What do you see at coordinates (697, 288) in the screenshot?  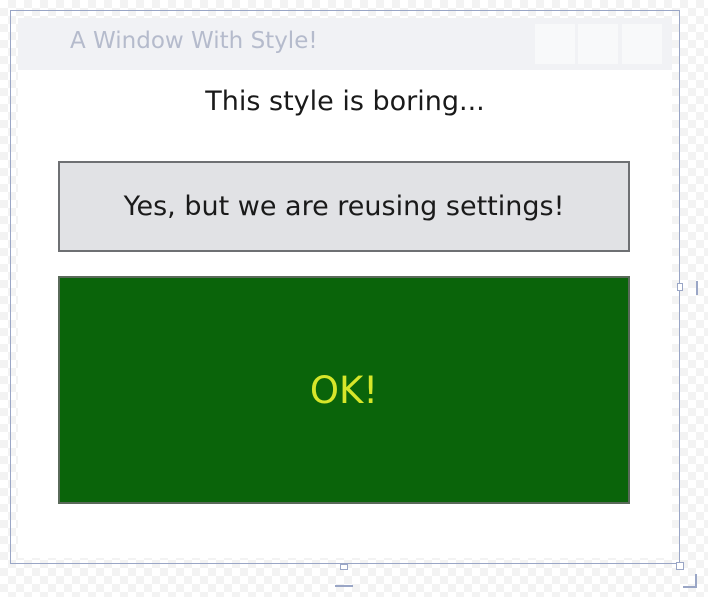 I see `right-resize-grip` at bounding box center [697, 288].